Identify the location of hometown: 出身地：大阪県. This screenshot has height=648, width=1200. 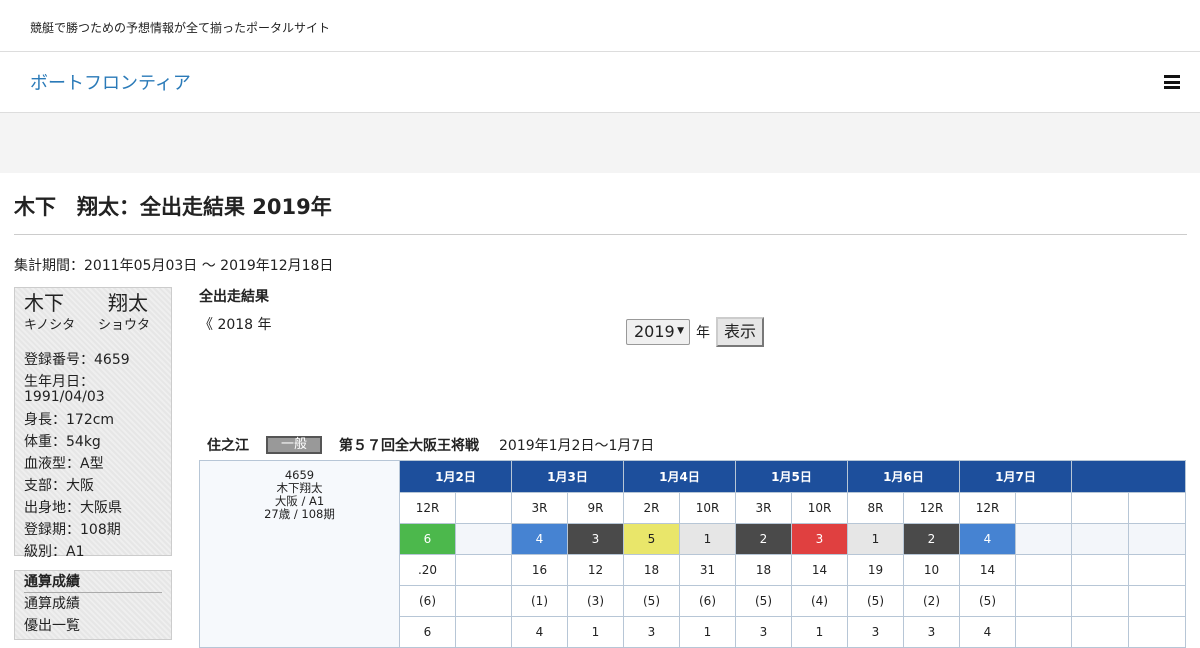
(73, 508).